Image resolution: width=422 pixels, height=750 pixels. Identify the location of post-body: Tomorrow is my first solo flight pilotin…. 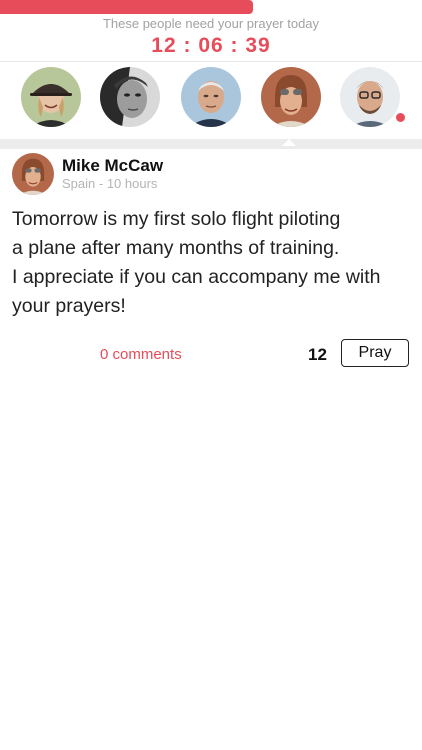
(212, 263).